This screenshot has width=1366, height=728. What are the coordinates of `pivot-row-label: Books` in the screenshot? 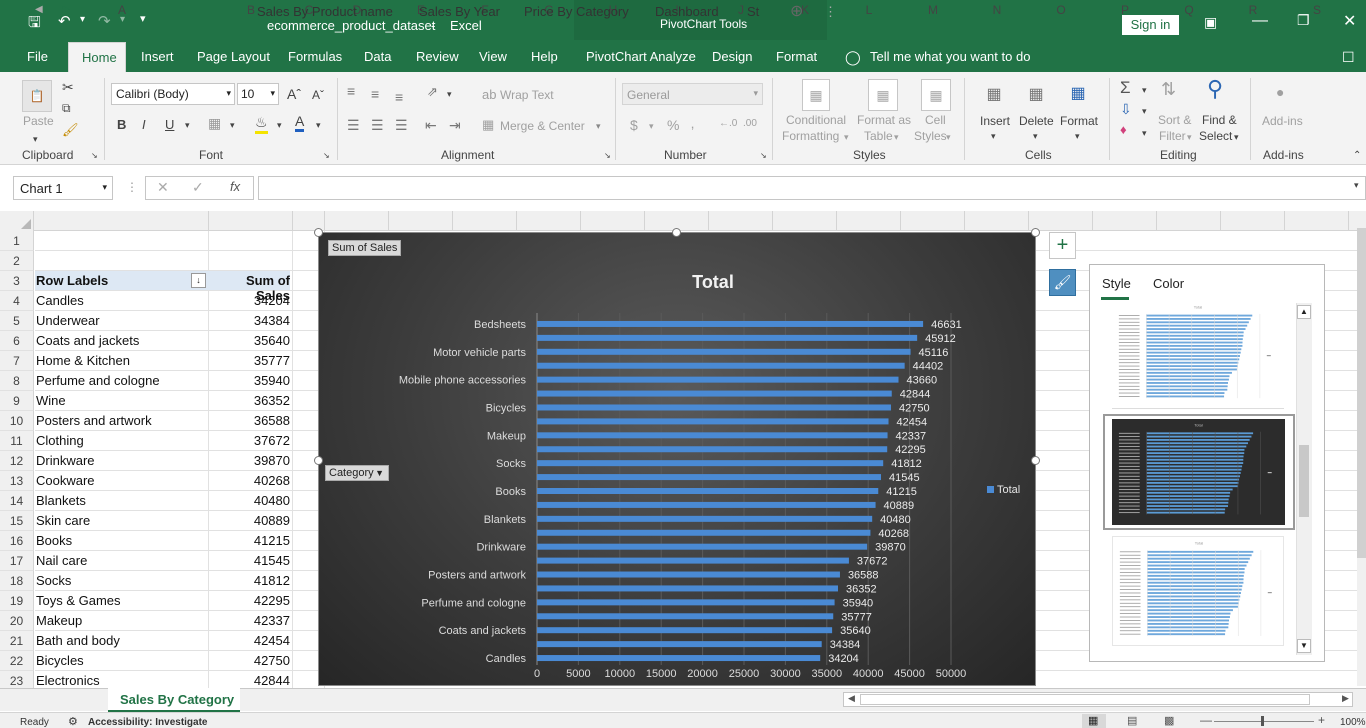 It's located at (54, 540).